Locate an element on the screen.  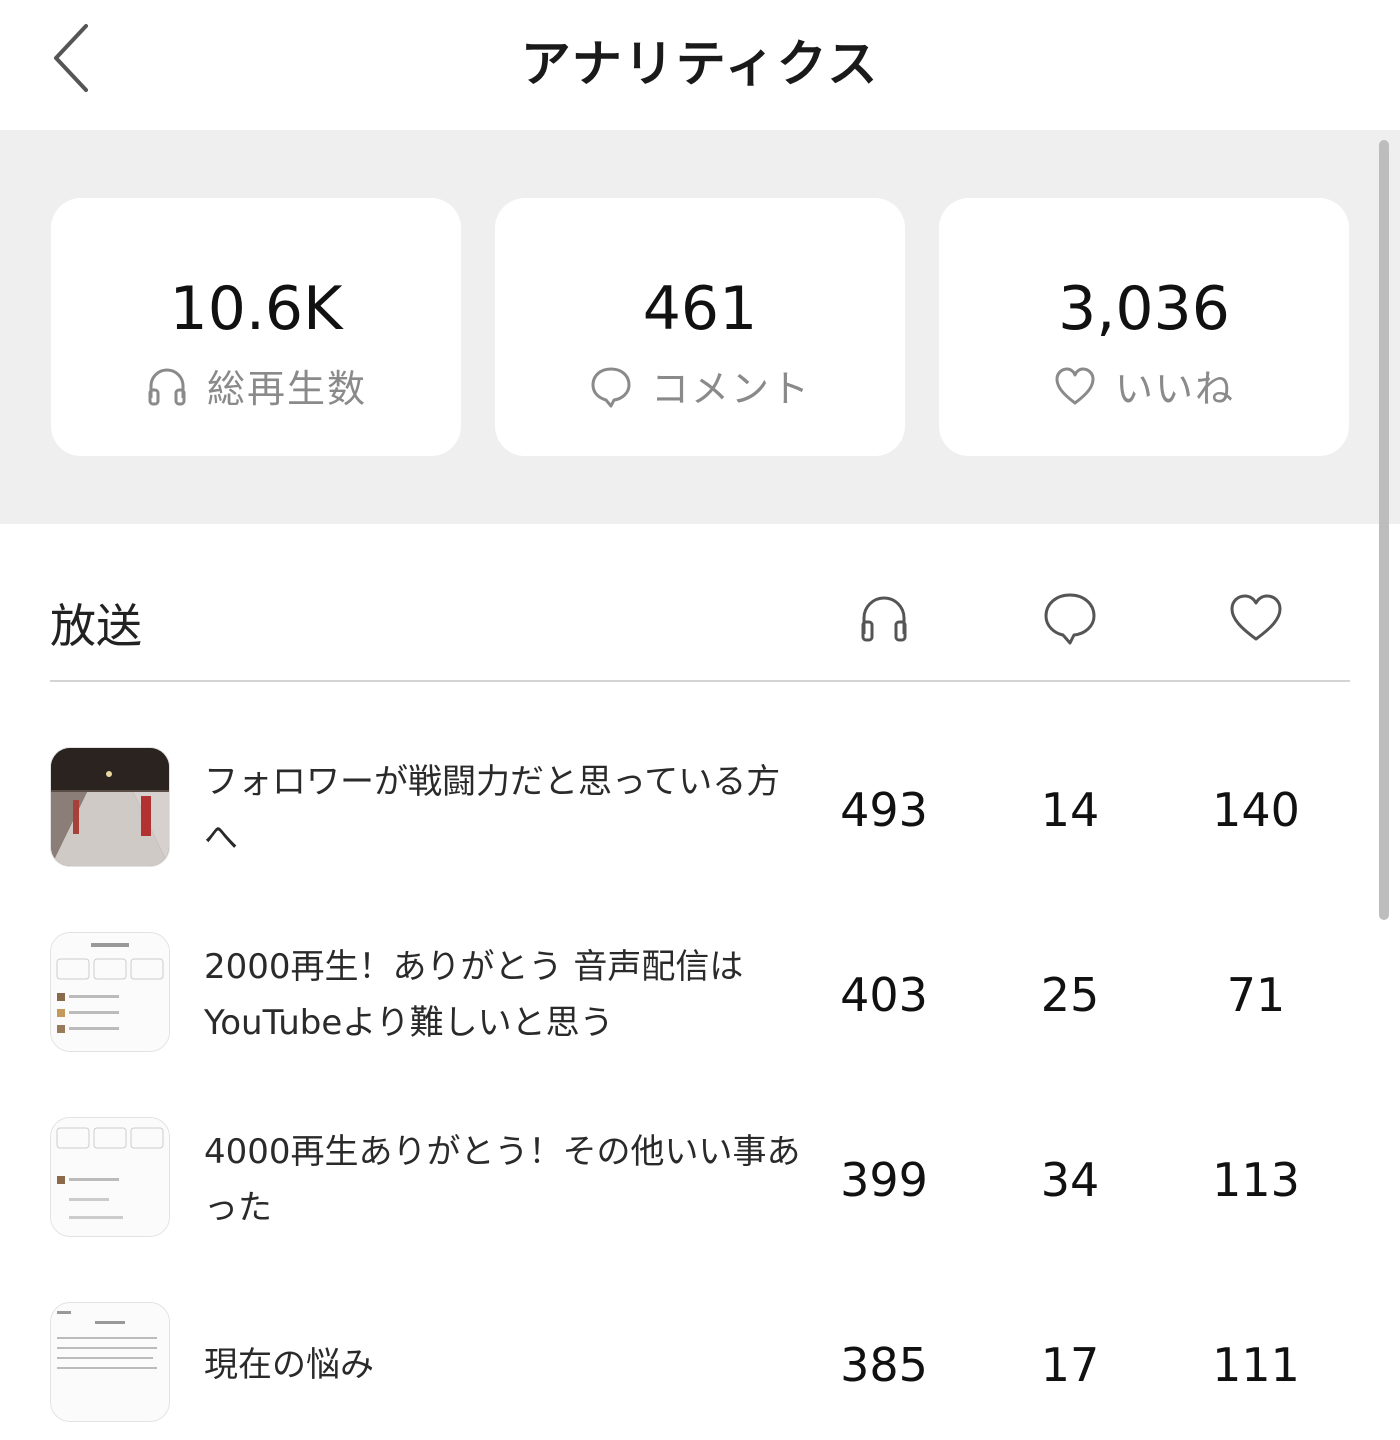
likes-label: いいね is located at coordinates (1174, 389).